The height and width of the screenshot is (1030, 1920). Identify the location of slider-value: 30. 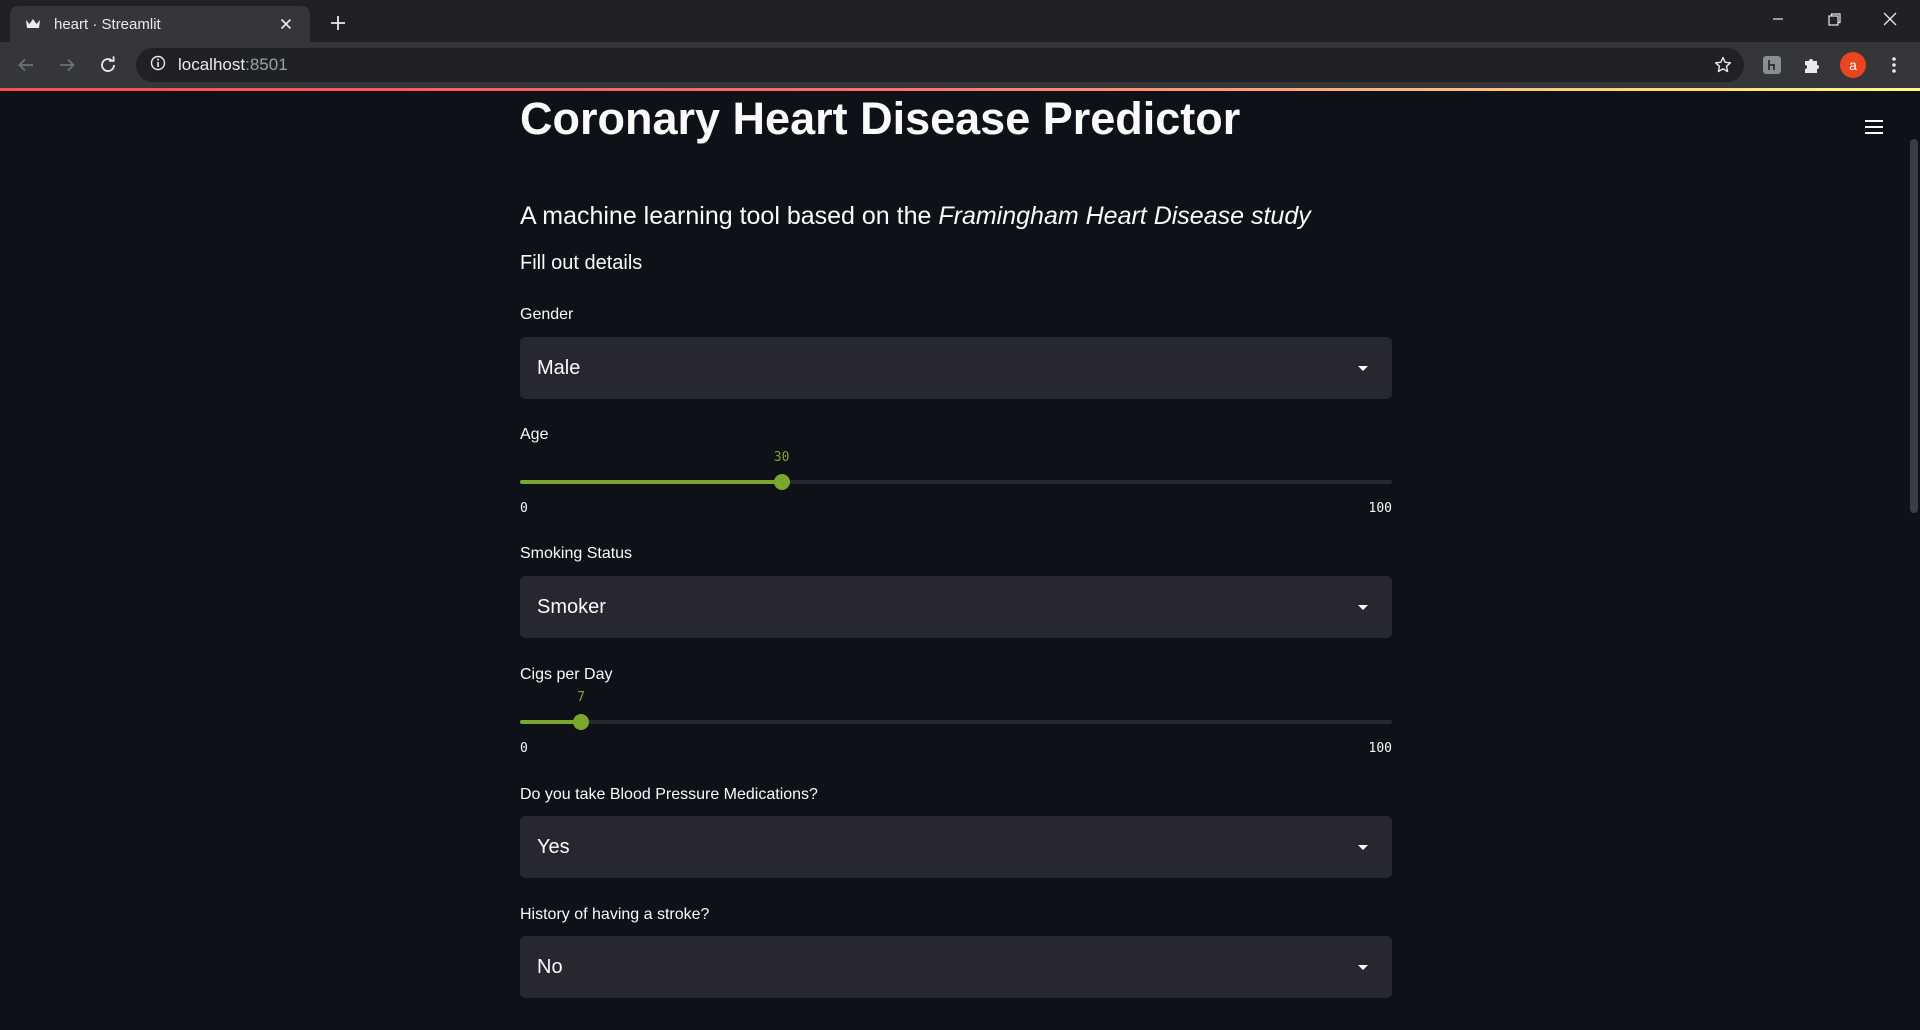
(781, 457).